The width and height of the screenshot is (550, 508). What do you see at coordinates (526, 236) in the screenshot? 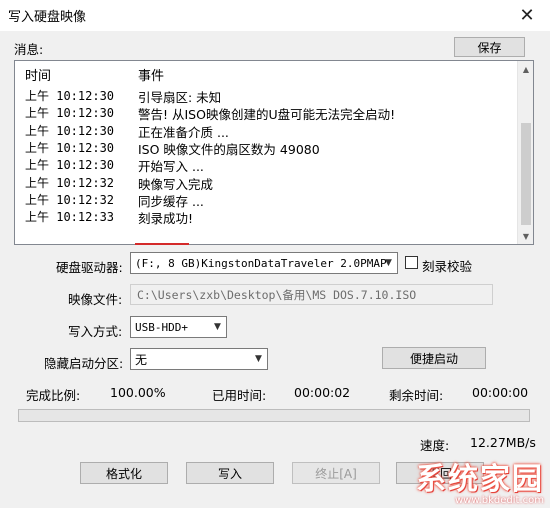
I see `scroll-down-icon: ▼` at bounding box center [526, 236].